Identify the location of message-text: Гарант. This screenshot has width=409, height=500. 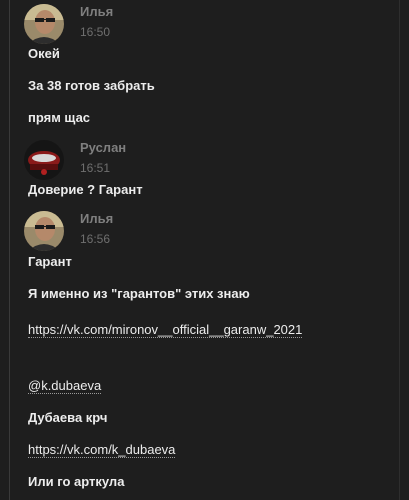
(50, 261).